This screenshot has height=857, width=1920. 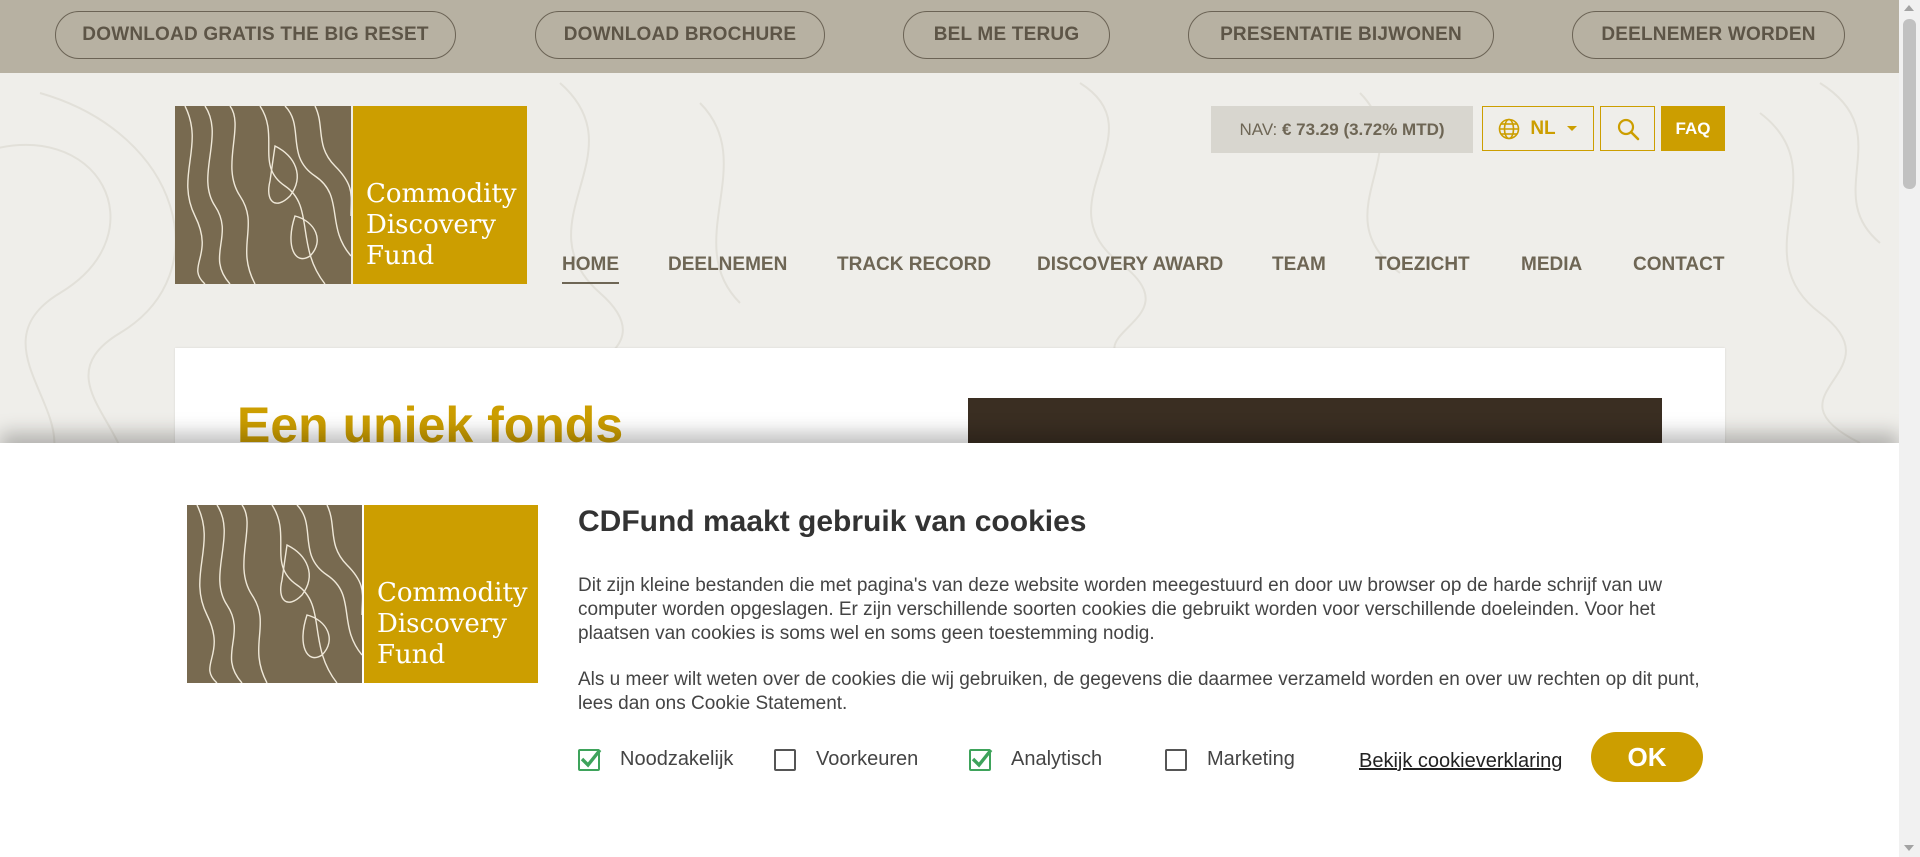 What do you see at coordinates (1693, 128) in the screenshot?
I see `faq-button: FAQ` at bounding box center [1693, 128].